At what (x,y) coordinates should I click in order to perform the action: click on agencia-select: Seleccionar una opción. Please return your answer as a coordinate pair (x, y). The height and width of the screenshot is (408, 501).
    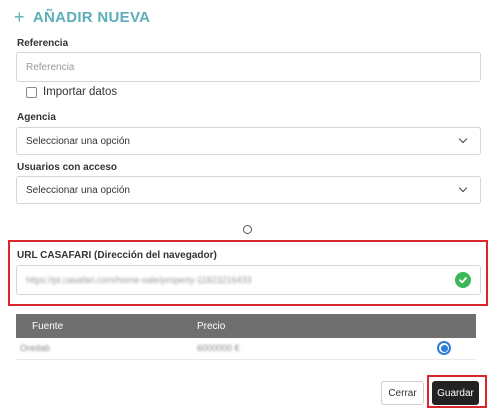
    Looking at the image, I should click on (248, 141).